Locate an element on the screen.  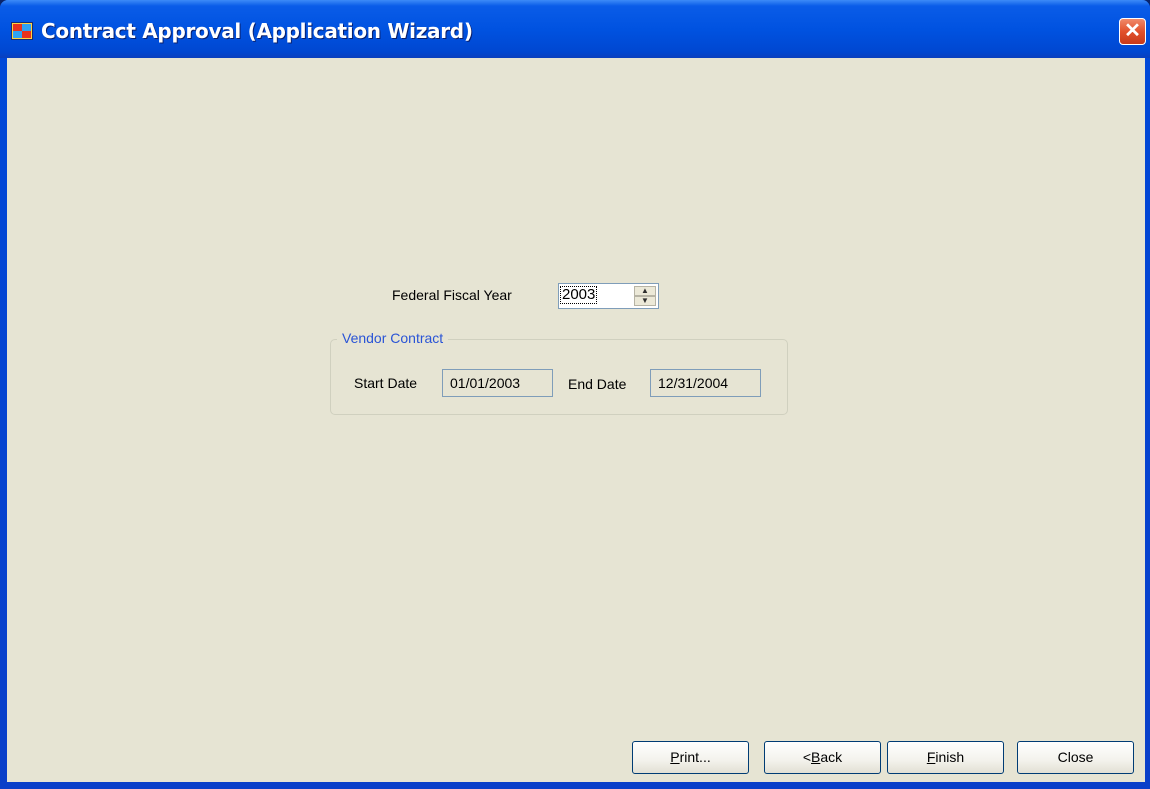
back-label: ack is located at coordinates (831, 757).